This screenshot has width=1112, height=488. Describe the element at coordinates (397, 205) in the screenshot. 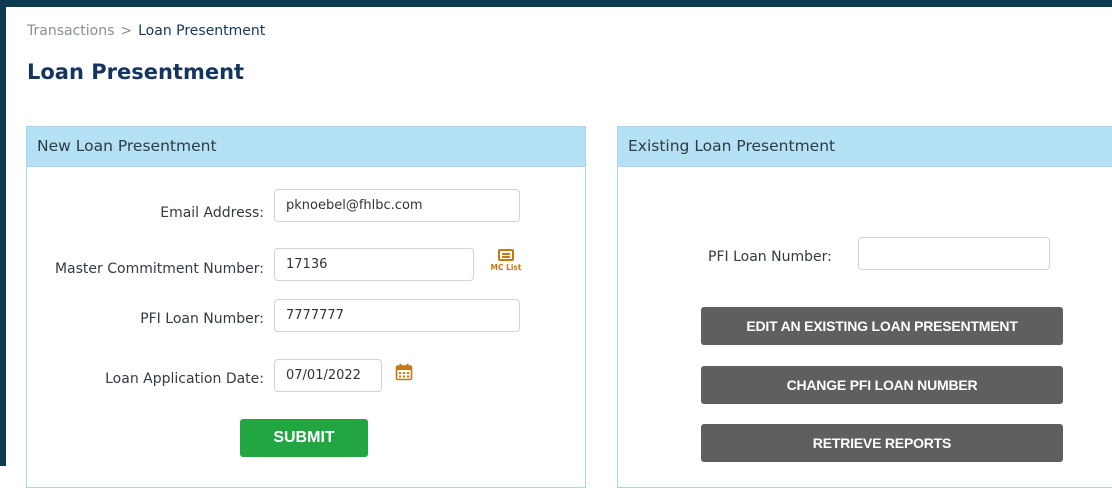

I see `email-field` at that location.